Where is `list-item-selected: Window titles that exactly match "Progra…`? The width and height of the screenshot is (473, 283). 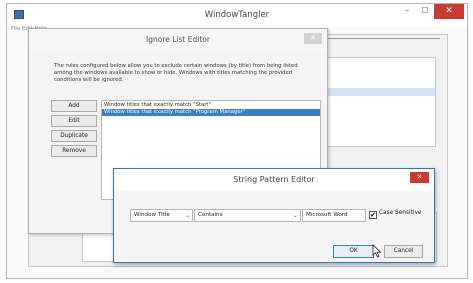 list-item-selected: Window titles that exactly match "Progra… is located at coordinates (211, 112).